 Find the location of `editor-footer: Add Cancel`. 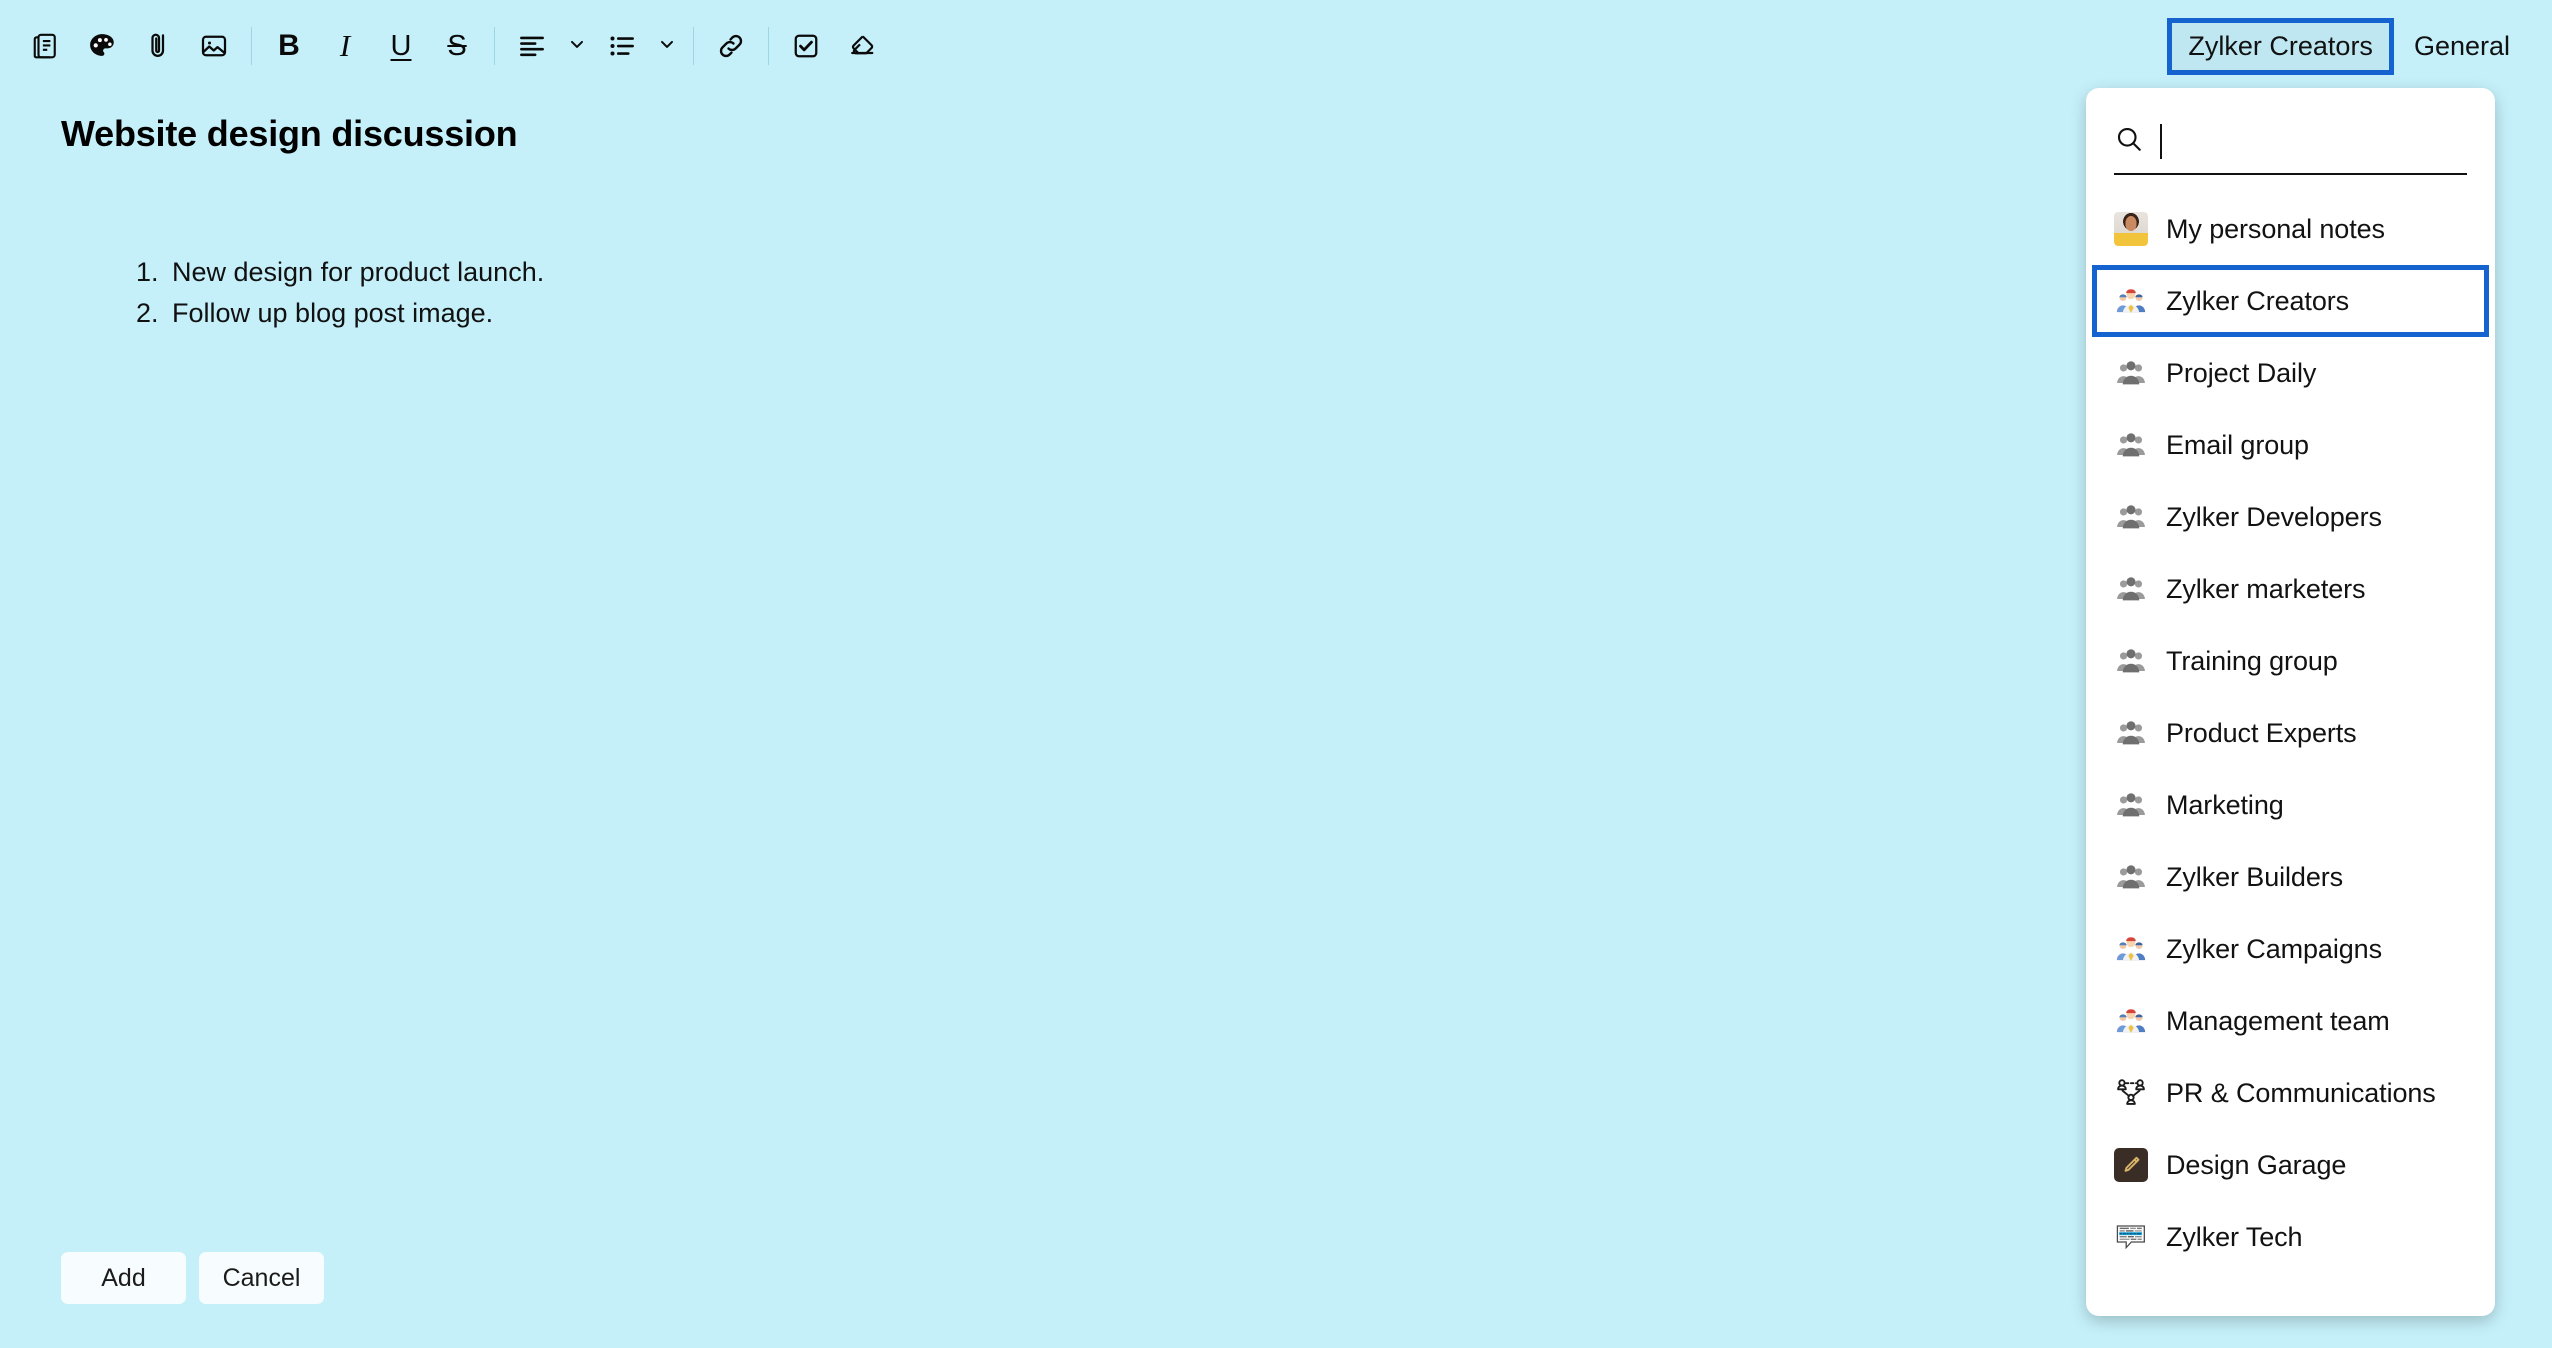

editor-footer: Add Cancel is located at coordinates (192, 1278).